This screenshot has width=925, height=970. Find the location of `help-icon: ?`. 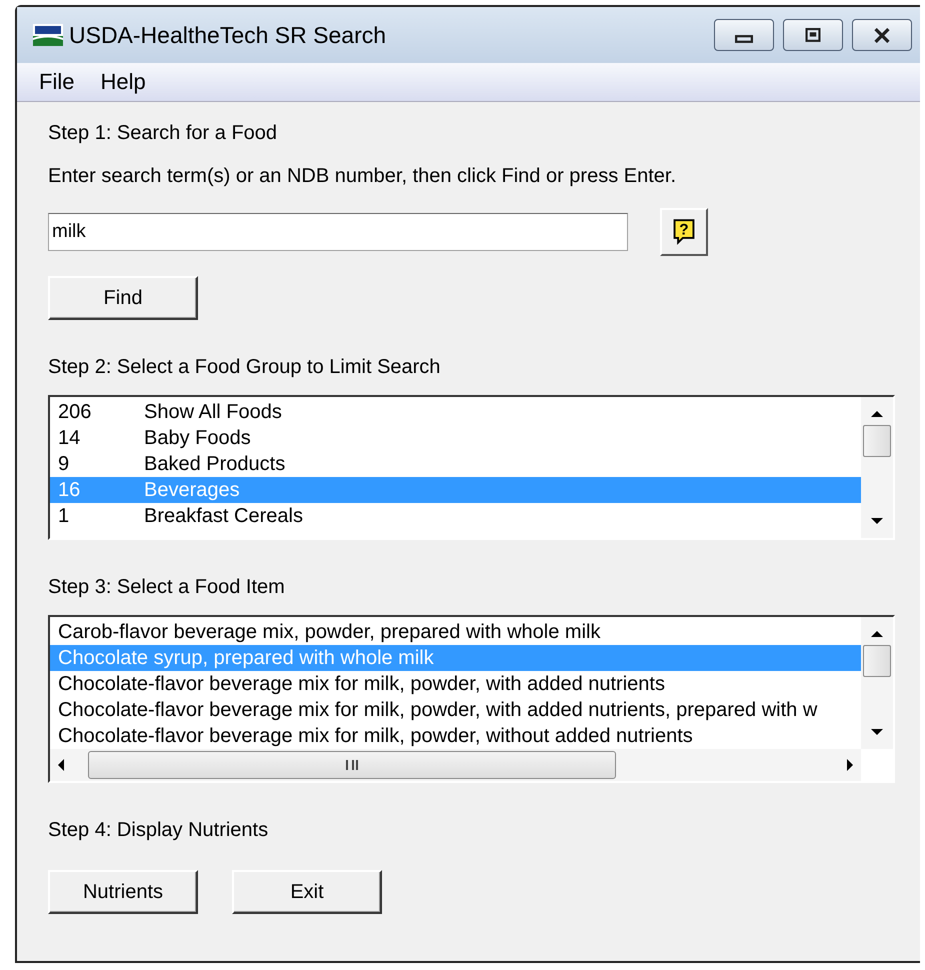

help-icon: ? is located at coordinates (684, 232).